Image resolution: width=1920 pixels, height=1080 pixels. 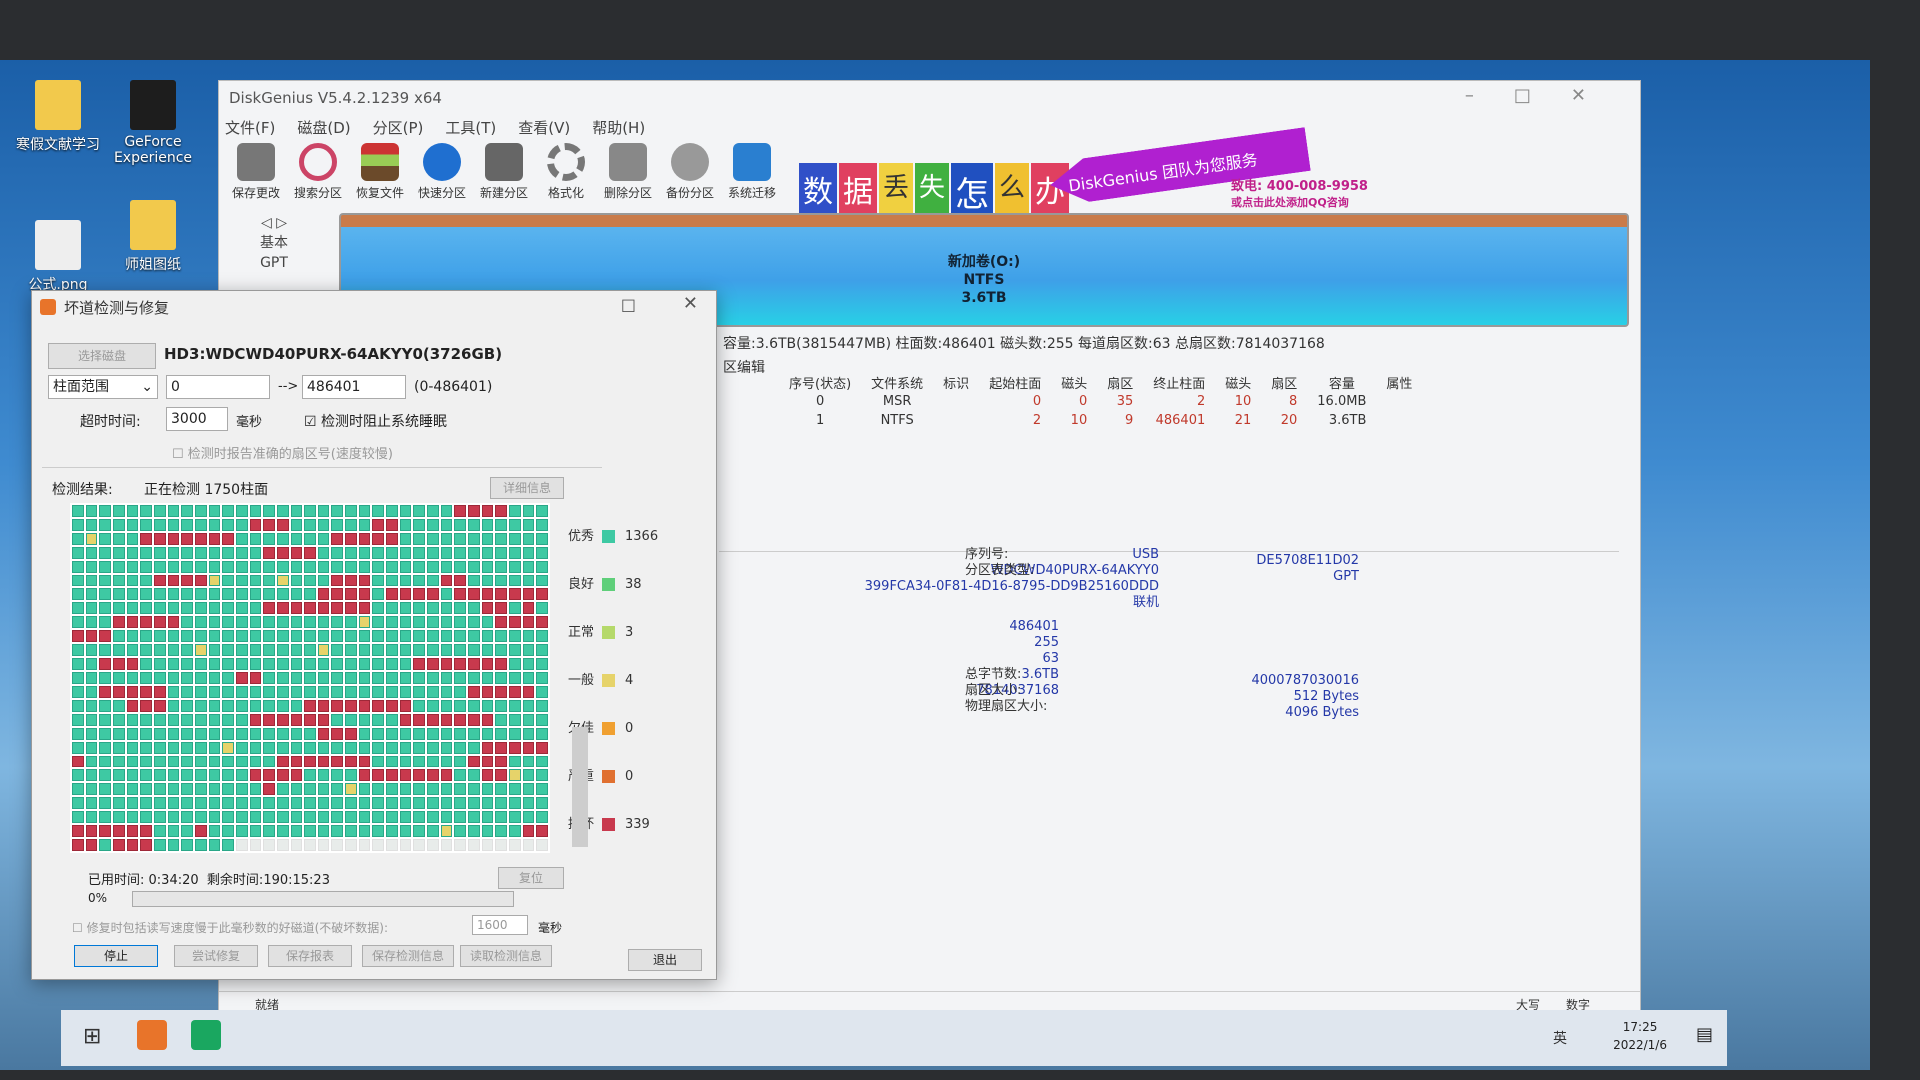 What do you see at coordinates (250, 128) in the screenshot?
I see `menu-file: 文件(F)` at bounding box center [250, 128].